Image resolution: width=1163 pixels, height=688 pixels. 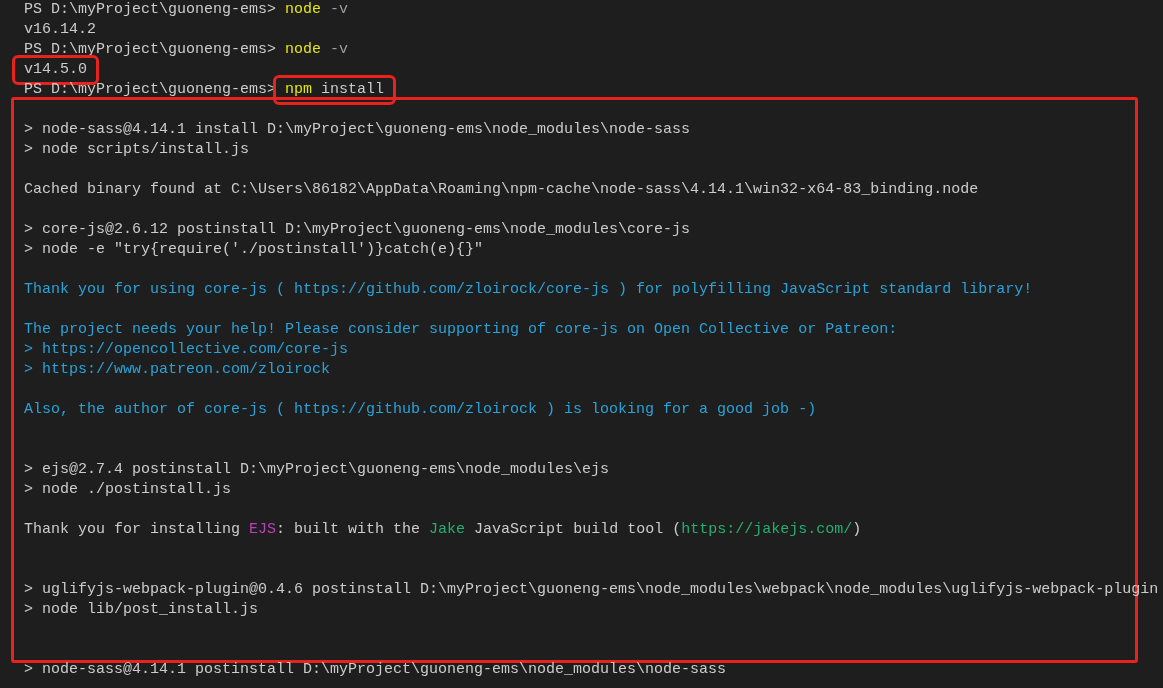 What do you see at coordinates (375, 669) in the screenshot?
I see `terminal-line: > node-sass@4.14.1 postinstall D:\myProject\guoneng-ems\node_modules\node-sass` at bounding box center [375, 669].